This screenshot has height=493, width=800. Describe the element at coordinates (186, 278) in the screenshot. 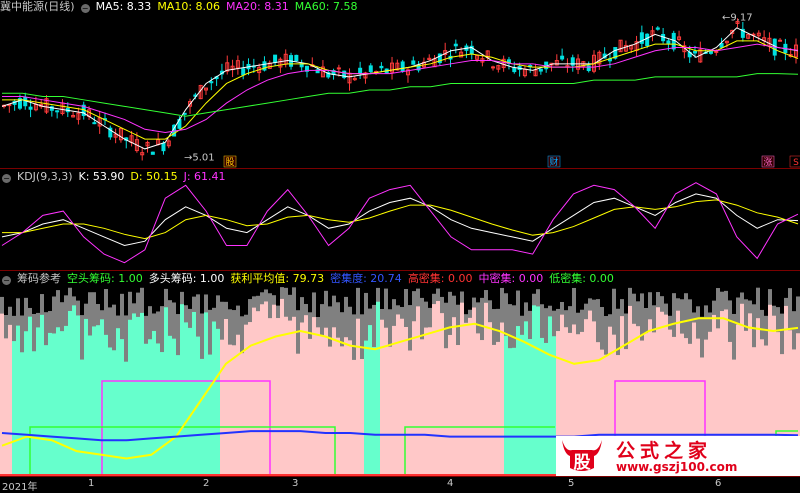

I see `chip-label-2: 多头筹码: 1.00` at that location.